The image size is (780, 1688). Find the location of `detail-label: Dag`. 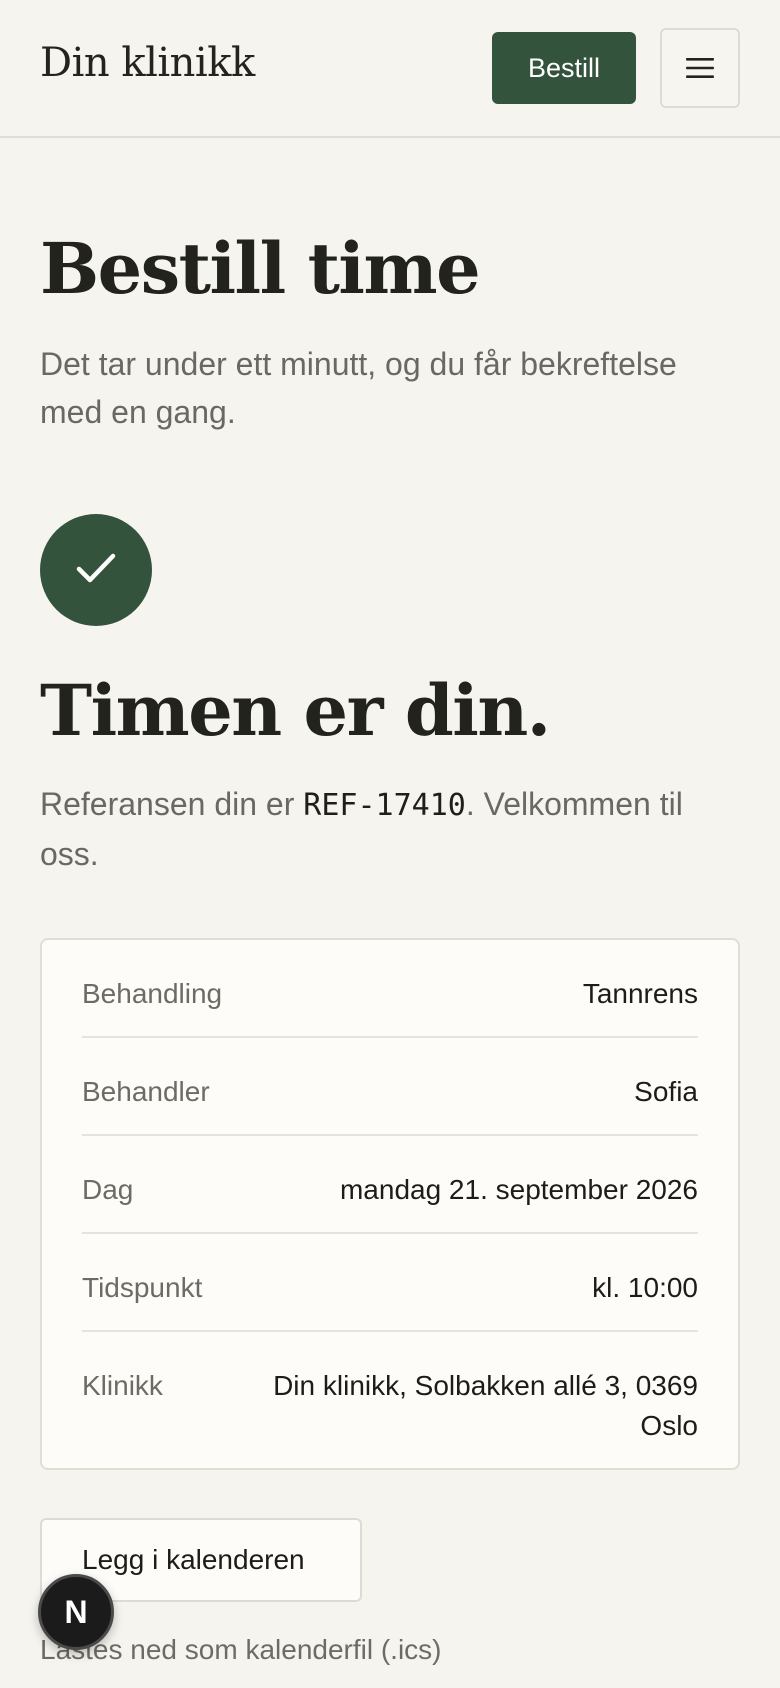

detail-label: Dag is located at coordinates (108, 1189).